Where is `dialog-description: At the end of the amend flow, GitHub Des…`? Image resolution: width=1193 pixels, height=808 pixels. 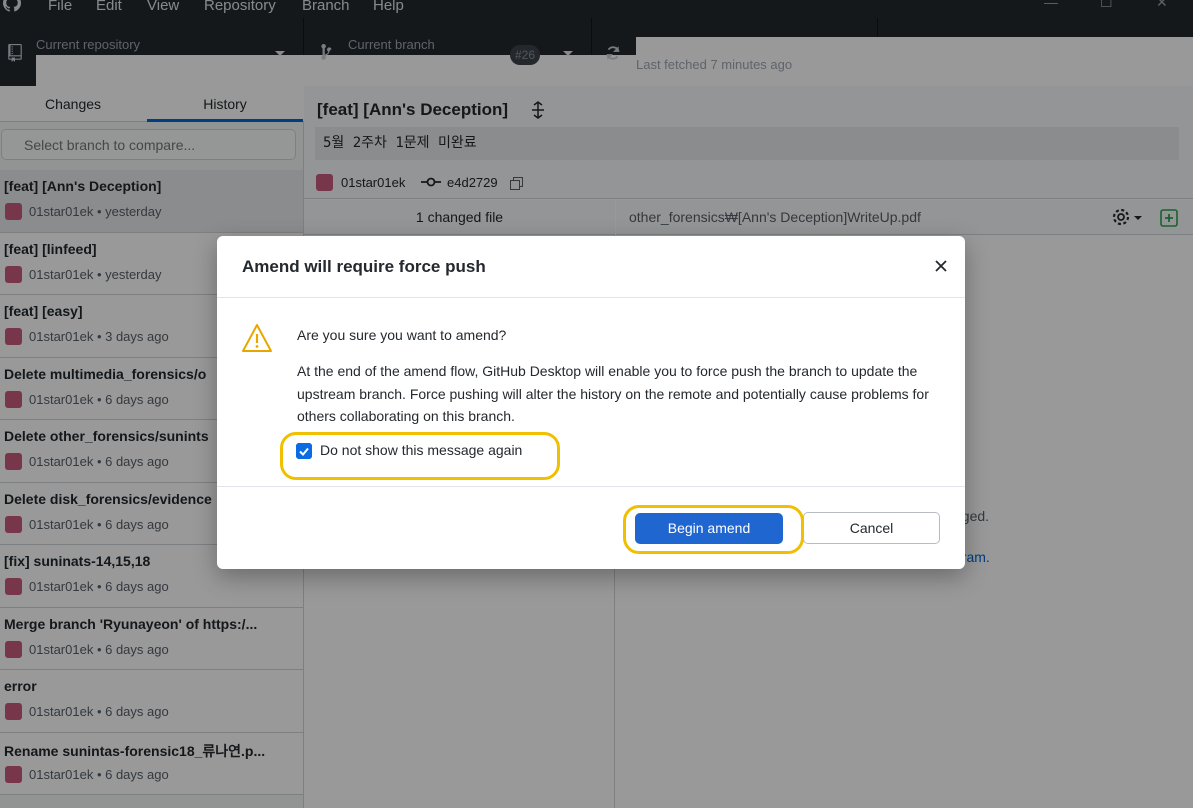
dialog-description: At the end of the amend flow, GitHub Des… is located at coordinates (613, 393).